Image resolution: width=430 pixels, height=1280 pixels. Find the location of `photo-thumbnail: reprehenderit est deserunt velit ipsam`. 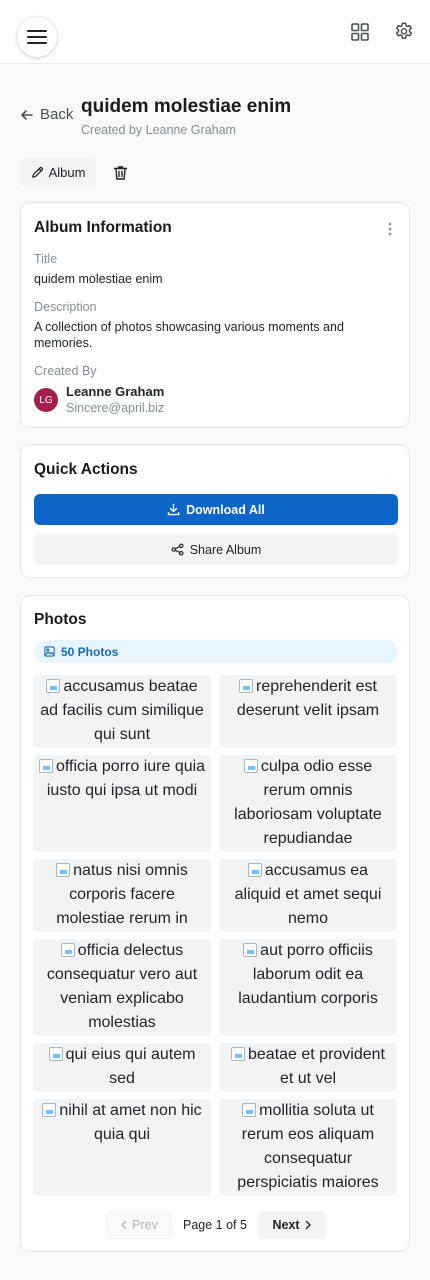

photo-thumbnail: reprehenderit est deserunt velit ipsam is located at coordinates (308, 711).